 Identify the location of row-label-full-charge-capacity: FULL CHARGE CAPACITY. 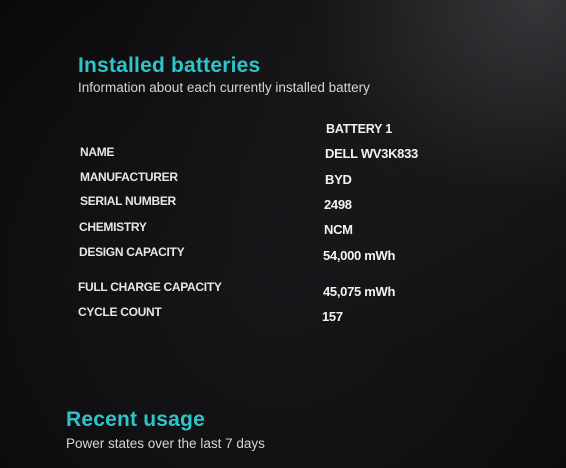
(150, 287).